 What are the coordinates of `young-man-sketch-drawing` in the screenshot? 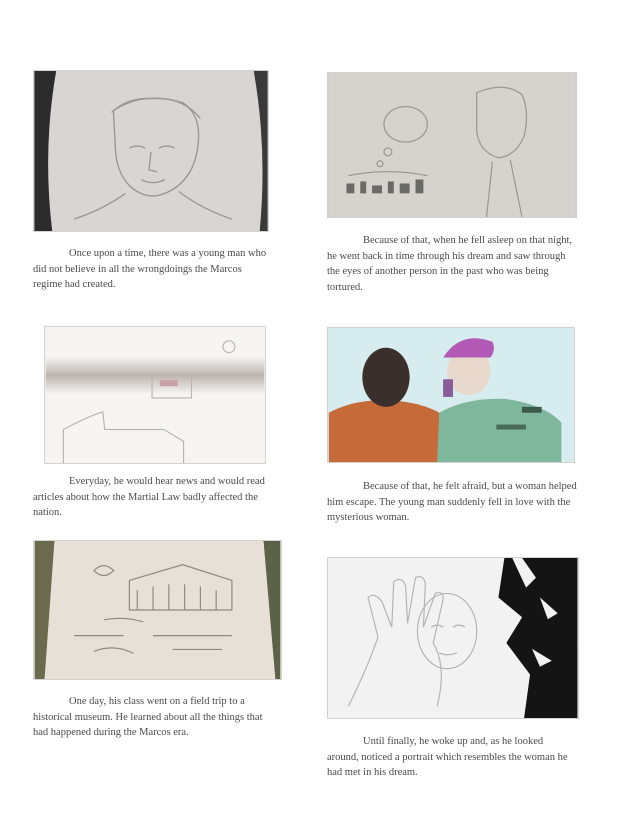 It's located at (151, 151).